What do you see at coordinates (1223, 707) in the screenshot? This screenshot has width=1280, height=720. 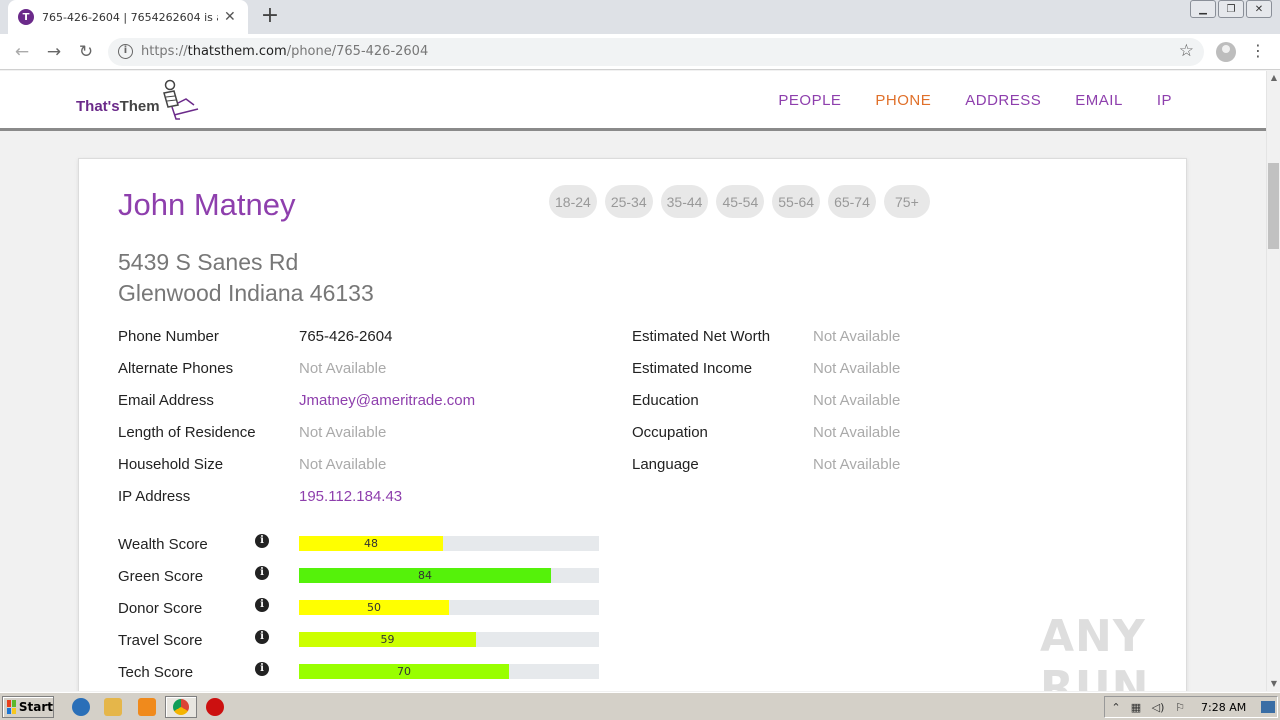 I see `taskbar-clock: 7:28 AM` at bounding box center [1223, 707].